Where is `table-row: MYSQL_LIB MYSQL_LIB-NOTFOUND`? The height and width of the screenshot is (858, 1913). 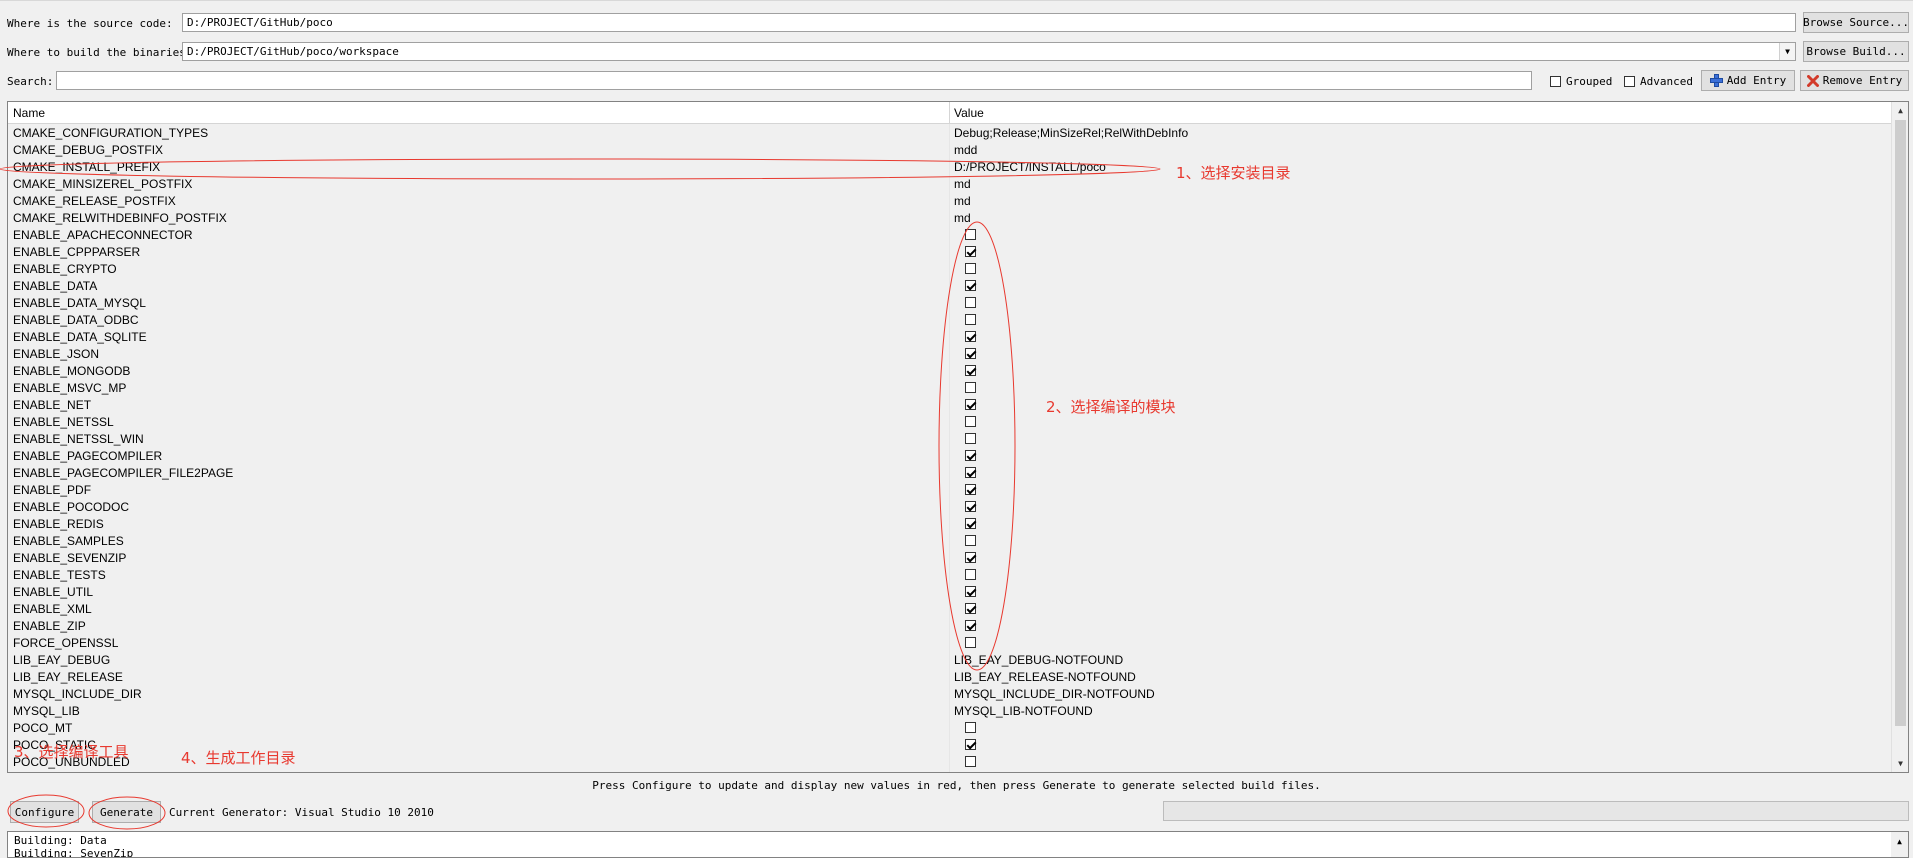
table-row: MYSQL_LIB MYSQL_LIB-NOTFOUND is located at coordinates (949, 711).